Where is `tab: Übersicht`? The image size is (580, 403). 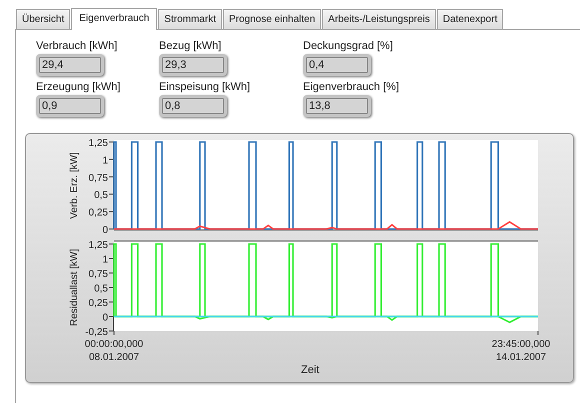 tab: Übersicht is located at coordinates (43, 19).